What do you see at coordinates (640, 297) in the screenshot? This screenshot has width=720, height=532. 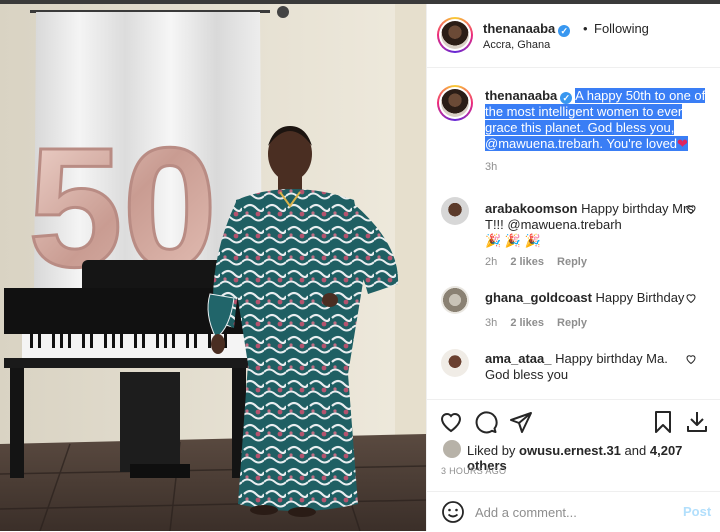 I see `comment-body: Happy Birthday` at bounding box center [640, 297].